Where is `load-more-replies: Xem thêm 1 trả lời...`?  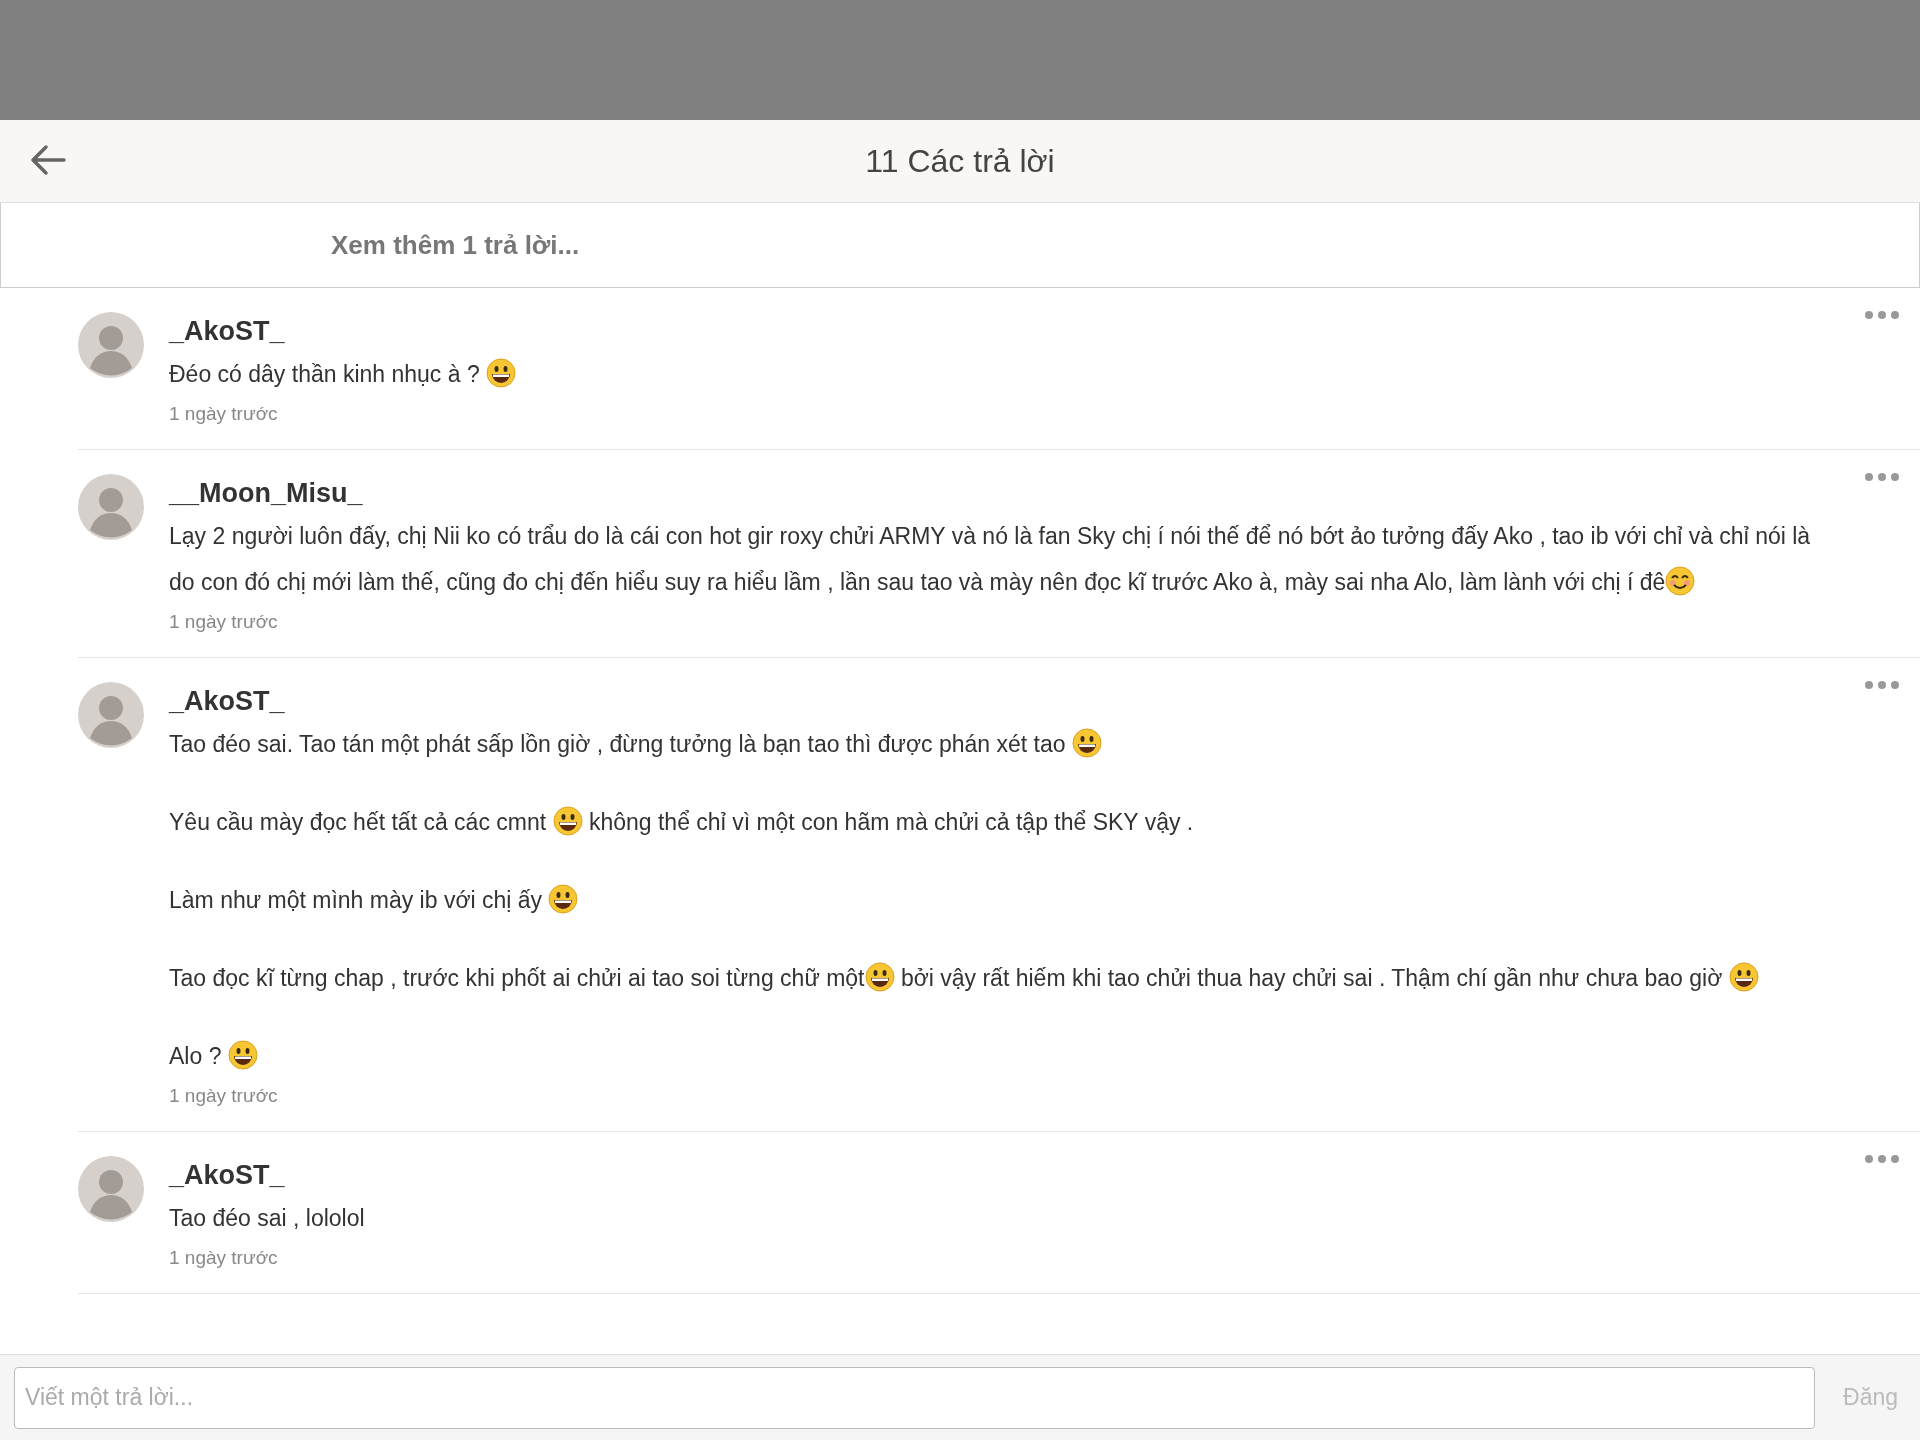
load-more-replies: Xem thêm 1 trả lời... is located at coordinates (960, 245).